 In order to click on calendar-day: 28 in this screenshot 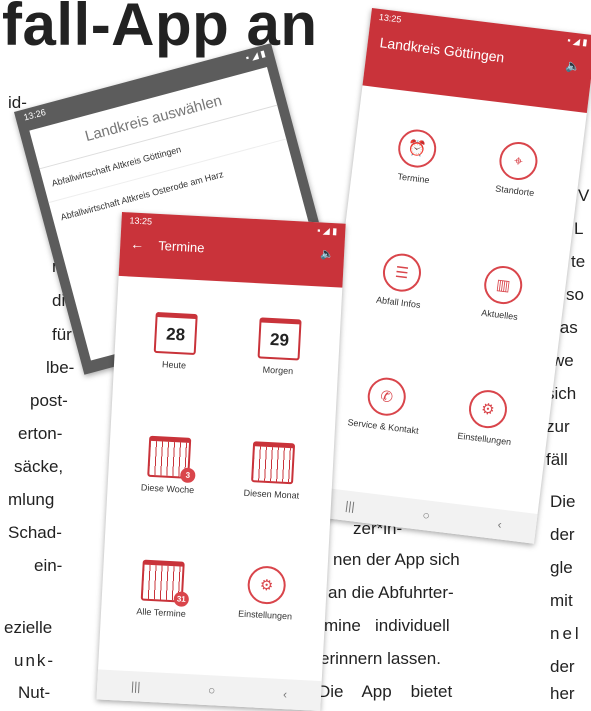, I will do `click(175, 334)`.